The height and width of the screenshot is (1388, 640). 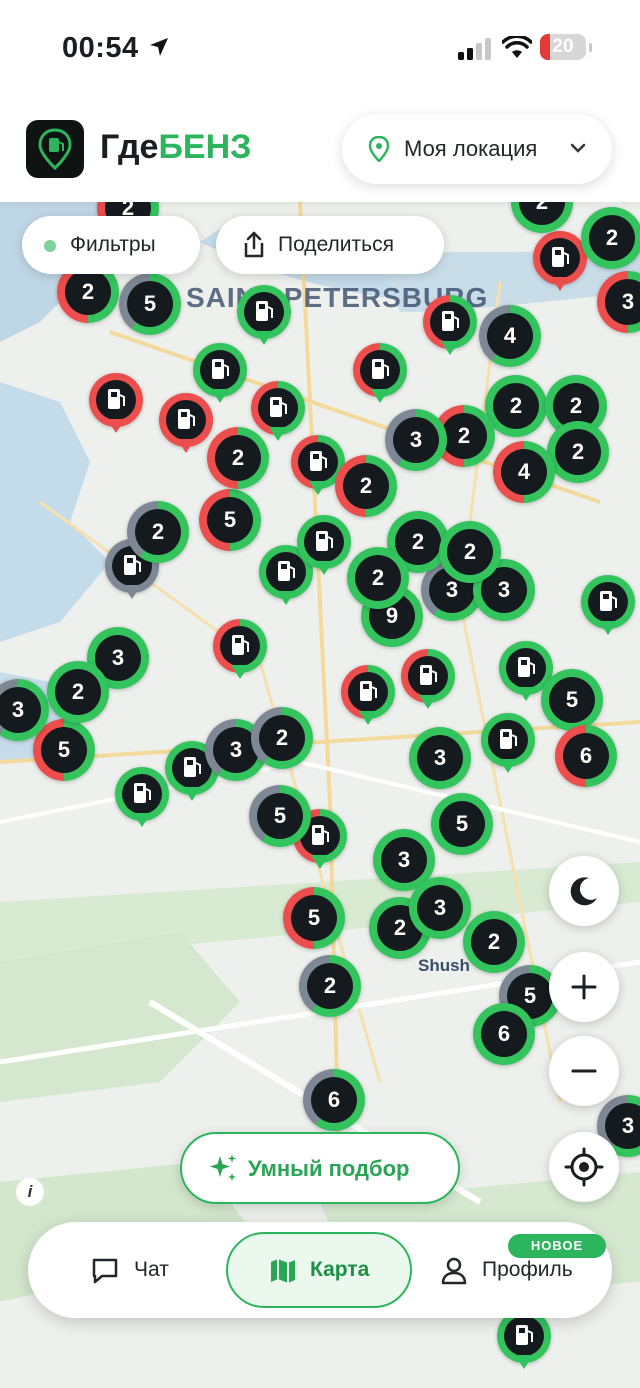 What do you see at coordinates (283, 1271) in the screenshot?
I see `map-icon` at bounding box center [283, 1271].